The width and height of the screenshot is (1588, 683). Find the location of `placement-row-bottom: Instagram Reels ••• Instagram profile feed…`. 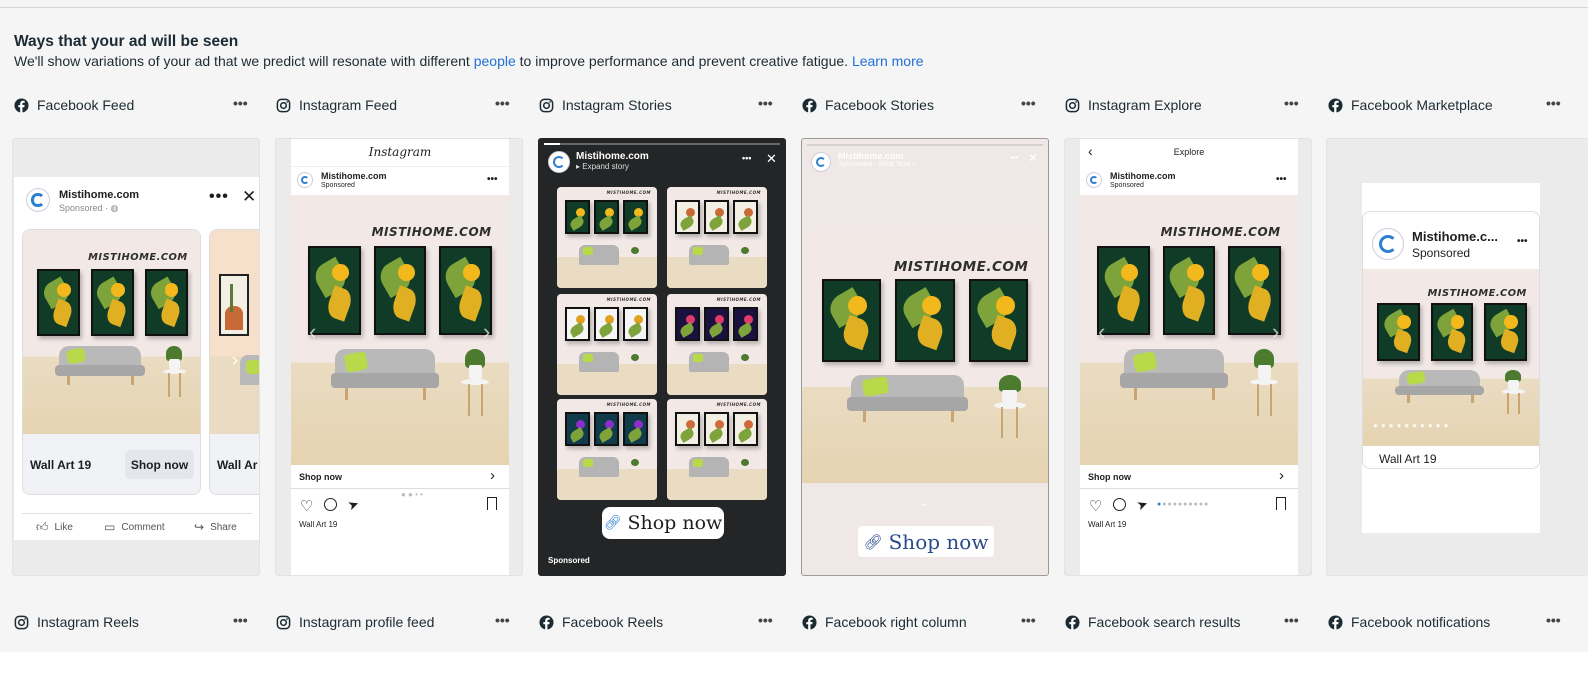

placement-row-bottom: Instagram Reels ••• Instagram profile feed… is located at coordinates (794, 622).